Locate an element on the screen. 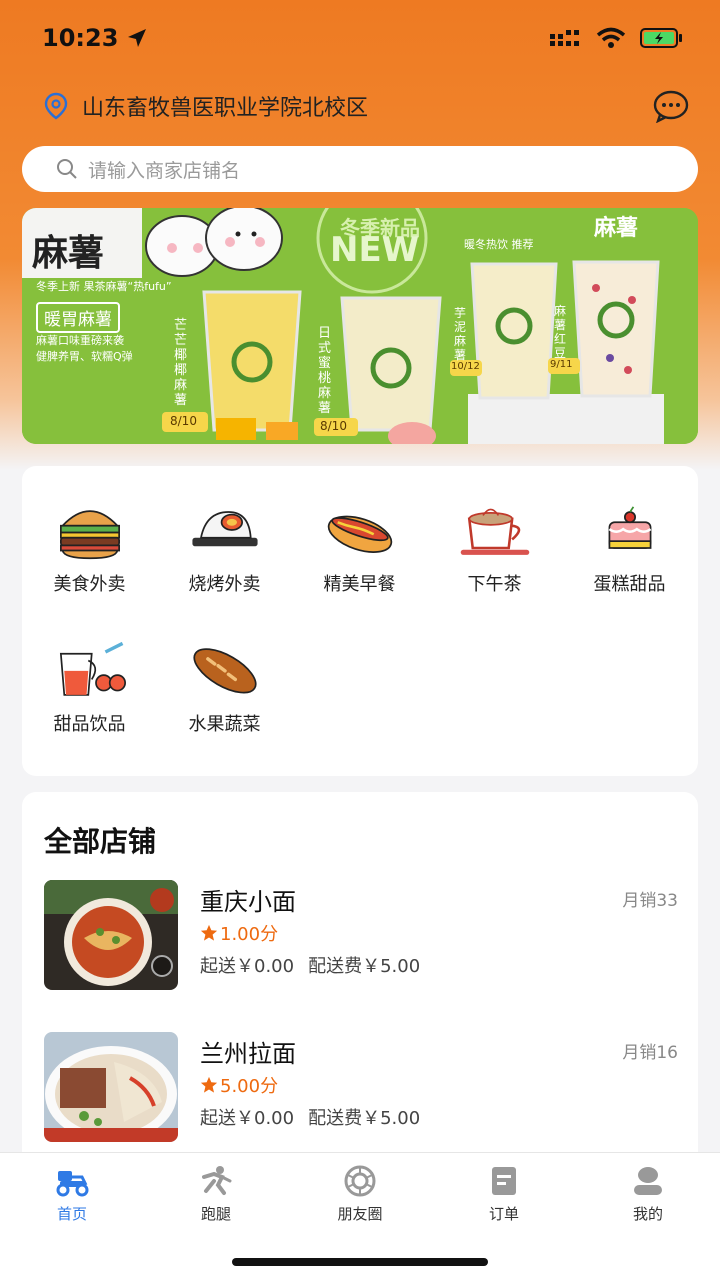 Image resolution: width=720 pixels, height=1280 pixels. banner-desc-2: 健脾养胃、软糯Q弹 is located at coordinates (84, 356).